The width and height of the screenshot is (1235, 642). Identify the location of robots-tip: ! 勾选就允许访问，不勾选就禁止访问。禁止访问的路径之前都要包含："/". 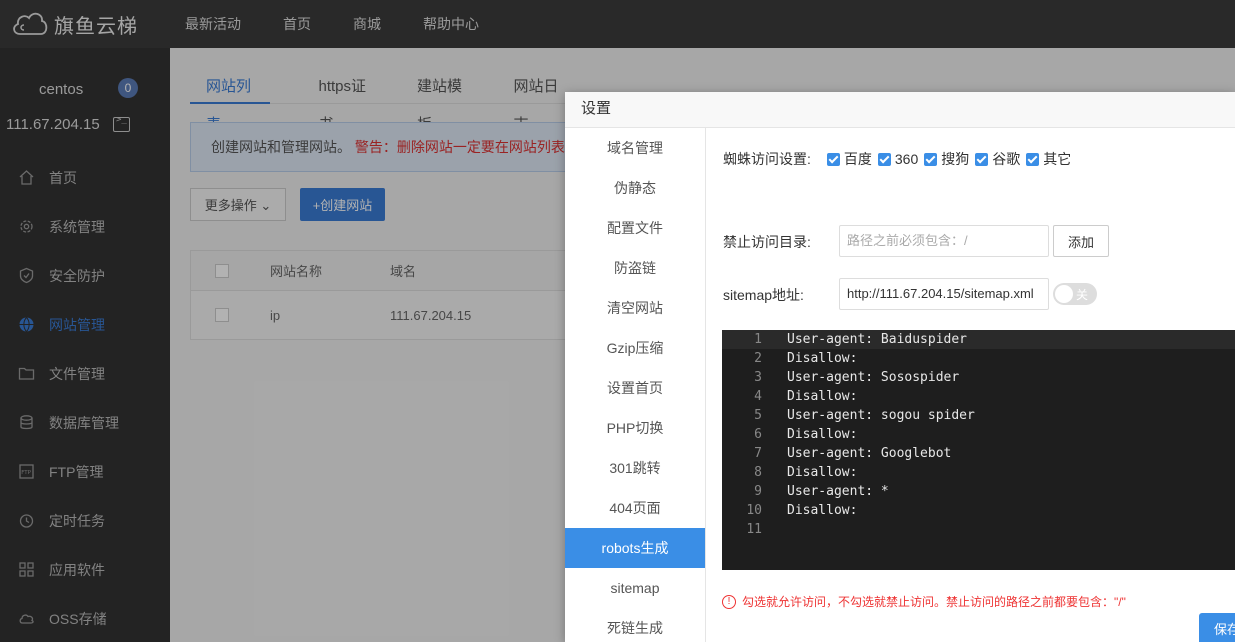
(924, 601).